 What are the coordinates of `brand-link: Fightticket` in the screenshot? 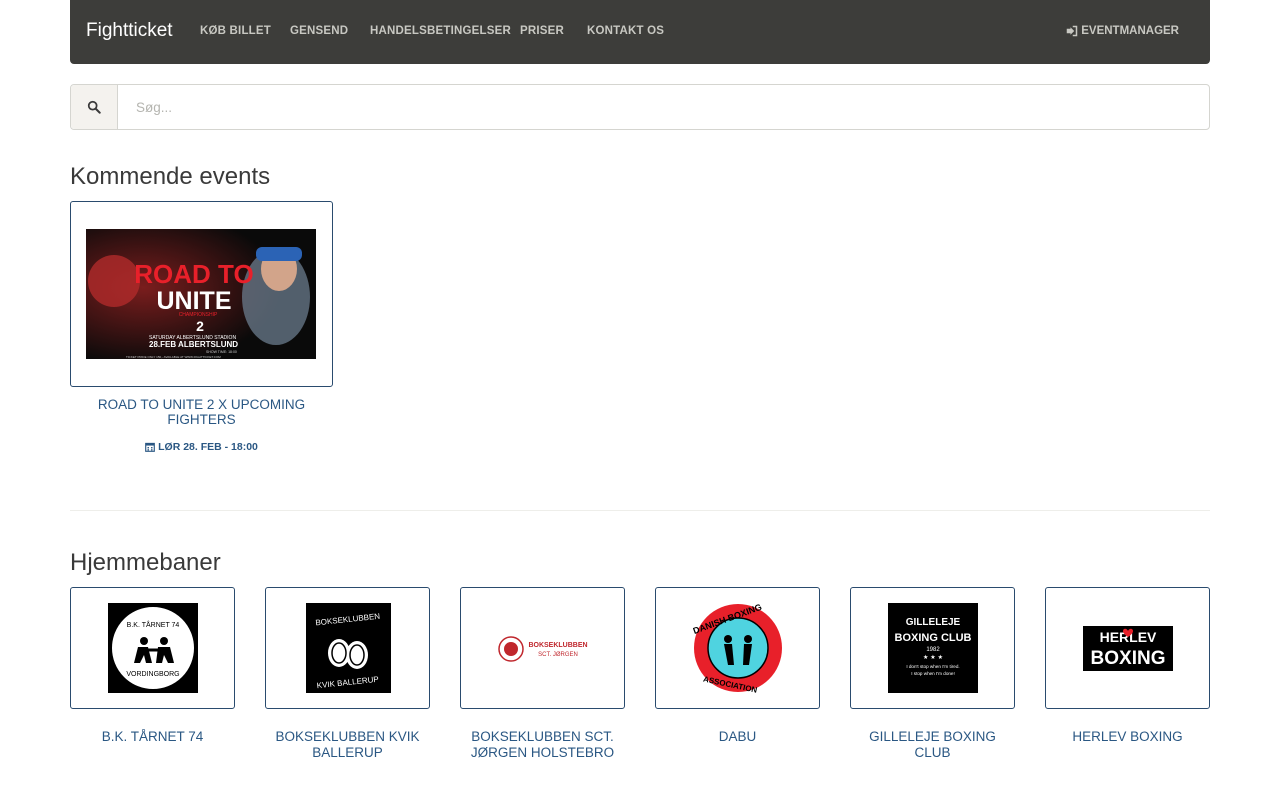 It's located at (129, 31).